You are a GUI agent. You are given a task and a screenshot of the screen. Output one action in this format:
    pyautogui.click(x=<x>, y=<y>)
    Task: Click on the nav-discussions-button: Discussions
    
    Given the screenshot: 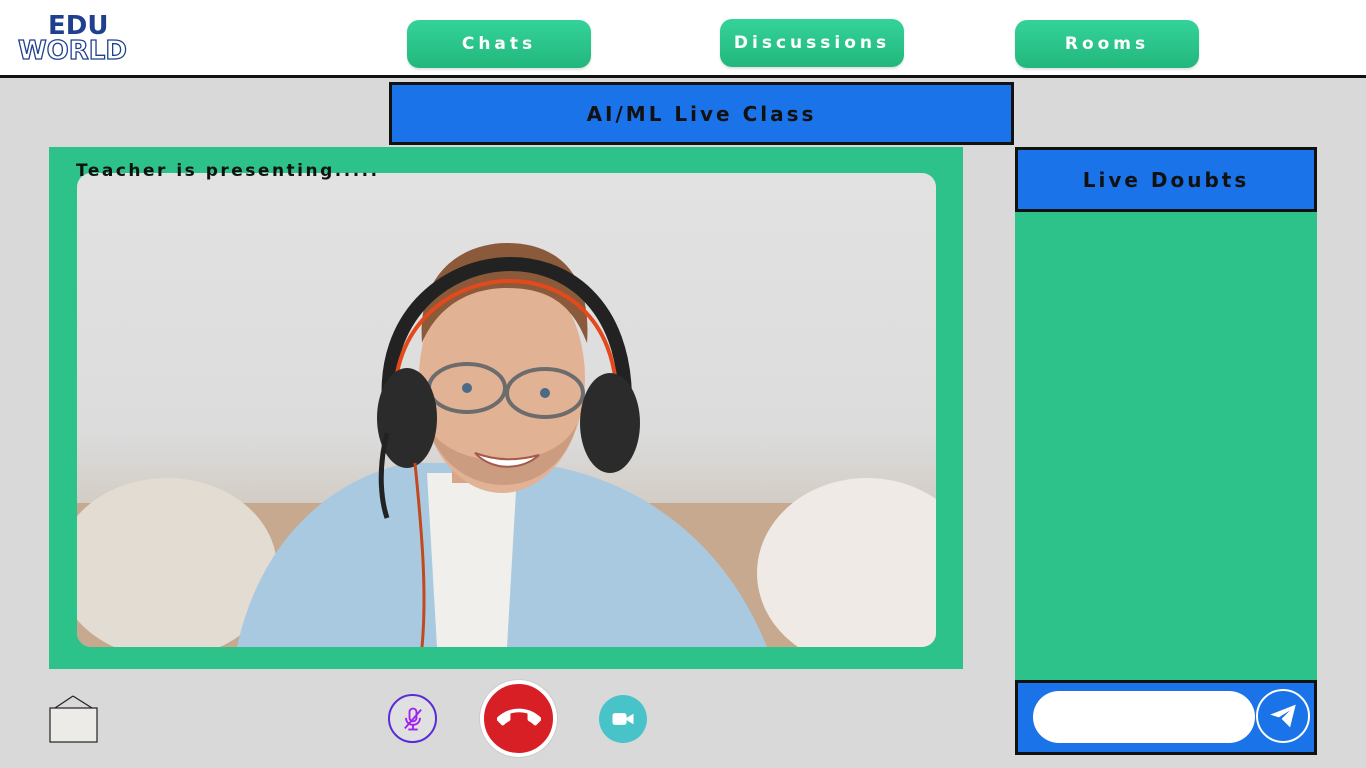 What is the action you would take?
    pyautogui.click(x=812, y=43)
    